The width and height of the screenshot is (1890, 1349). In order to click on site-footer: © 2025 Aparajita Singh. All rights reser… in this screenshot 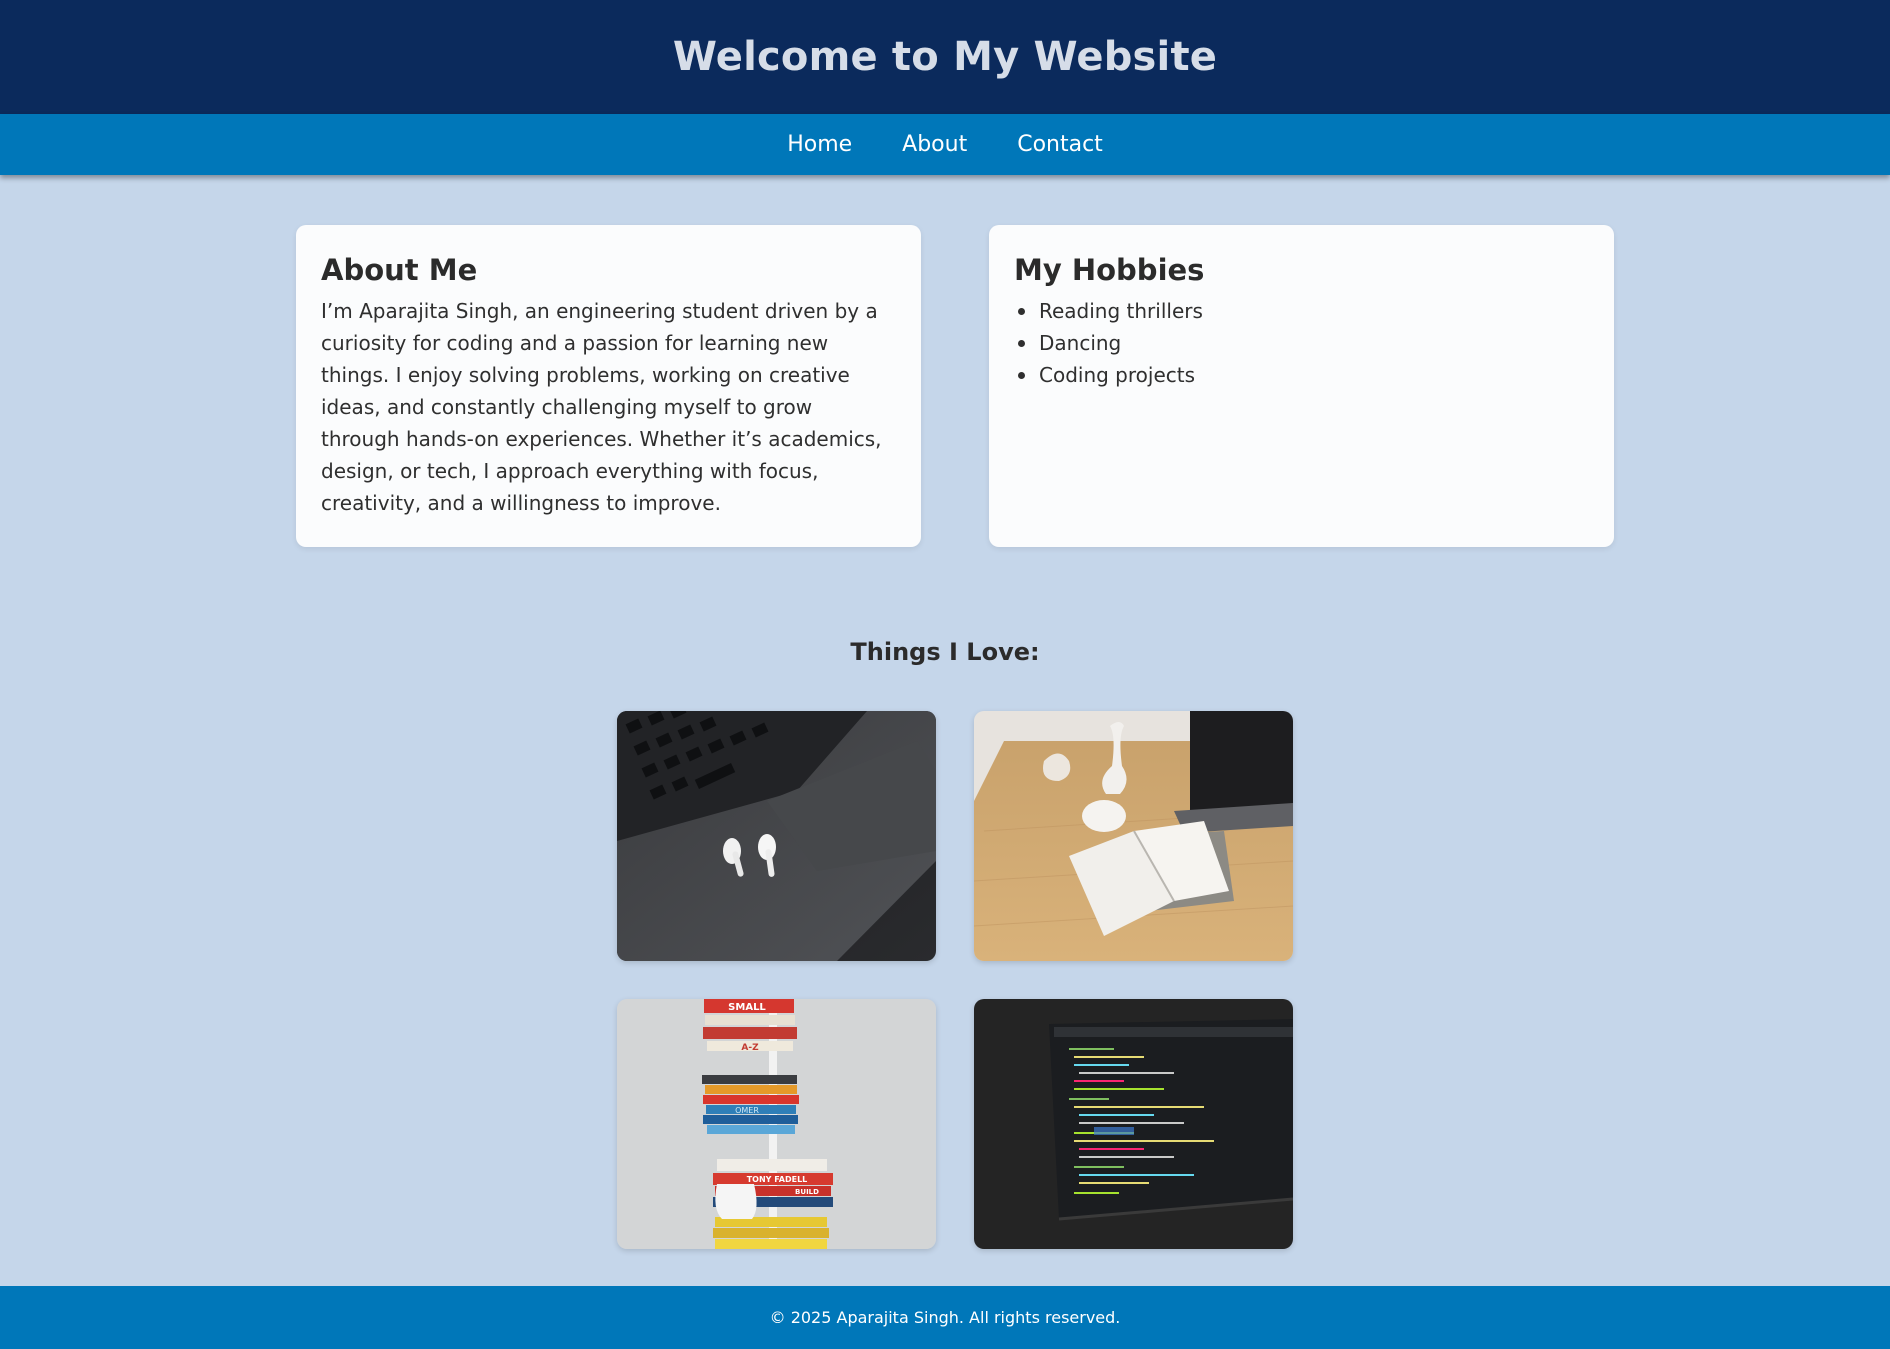, I will do `click(945, 1317)`.